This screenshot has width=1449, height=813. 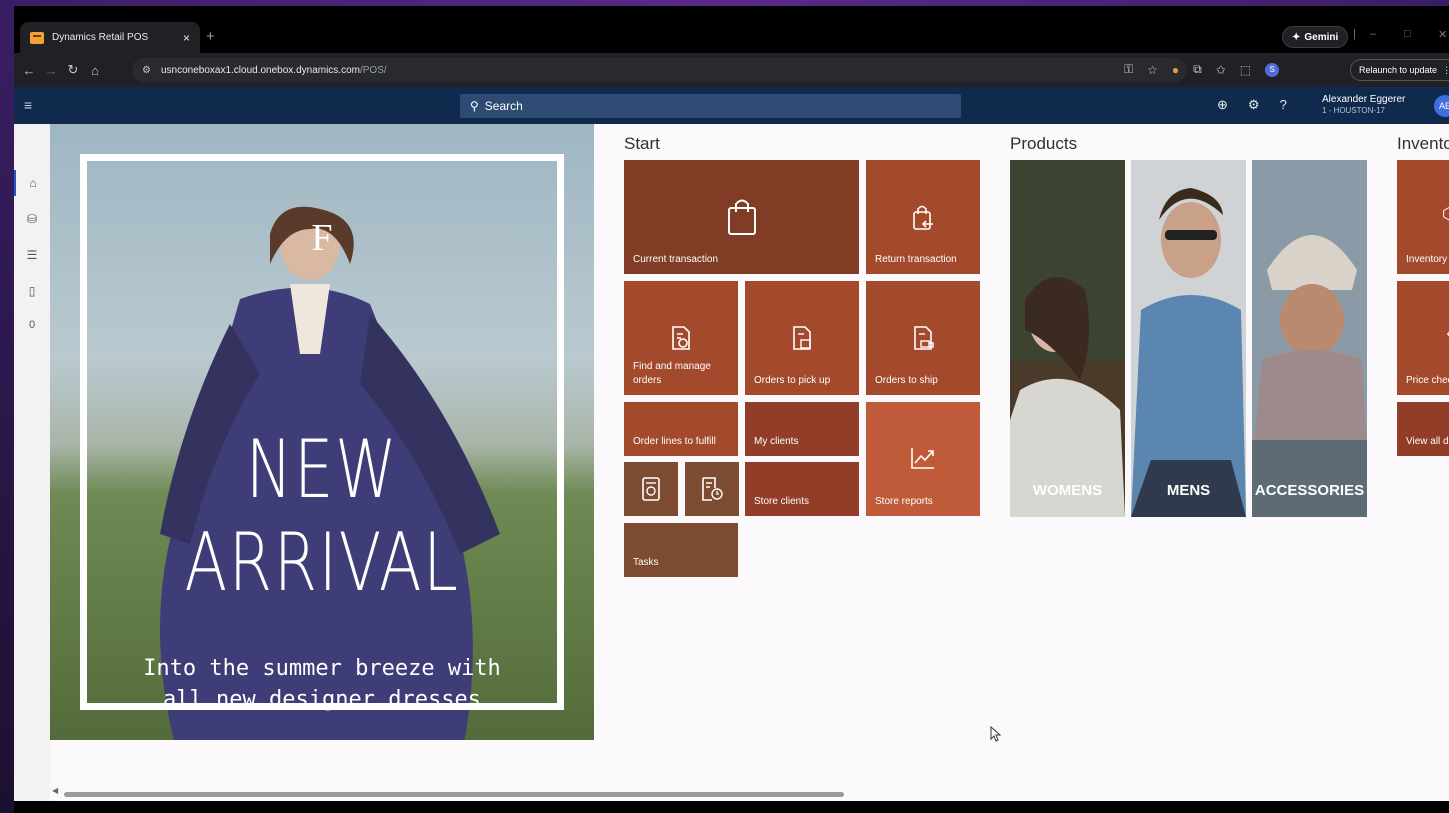 What do you see at coordinates (906, 380) in the screenshot?
I see `tile-label: Orders to ship` at bounding box center [906, 380].